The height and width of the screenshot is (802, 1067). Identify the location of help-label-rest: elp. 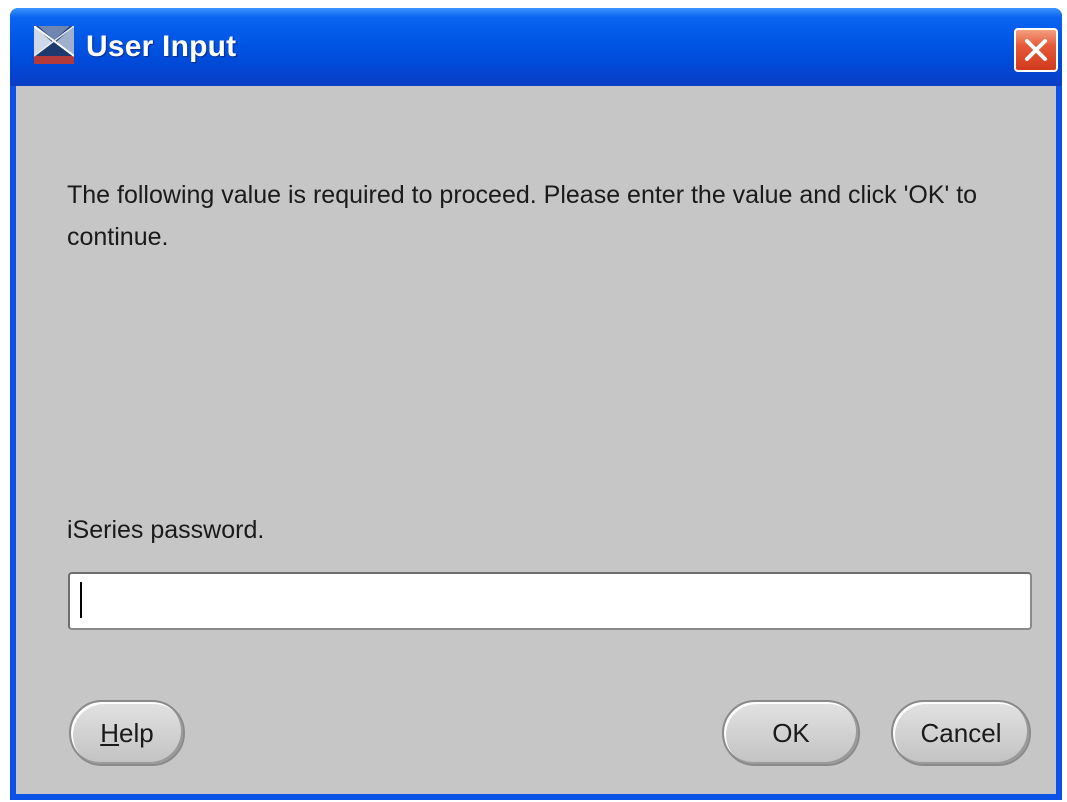
(136, 732).